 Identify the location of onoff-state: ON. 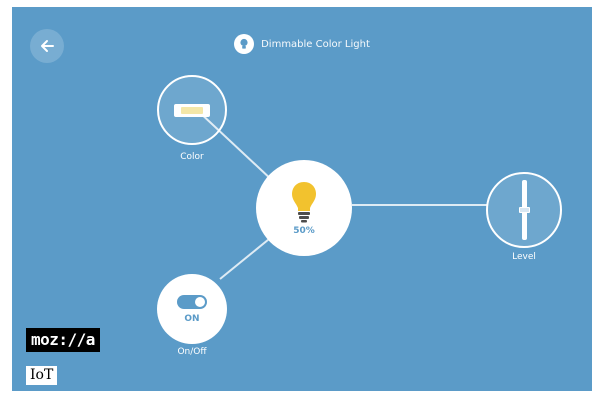
(192, 318).